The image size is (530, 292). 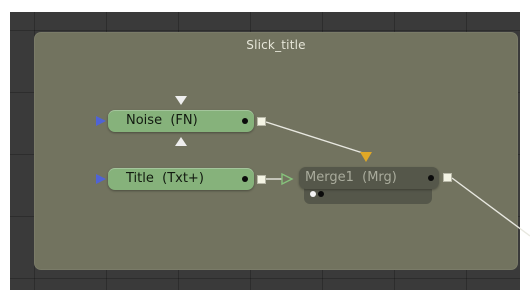 I want to click on merge-node-label: Merge1 (Mrg), so click(x=351, y=177).